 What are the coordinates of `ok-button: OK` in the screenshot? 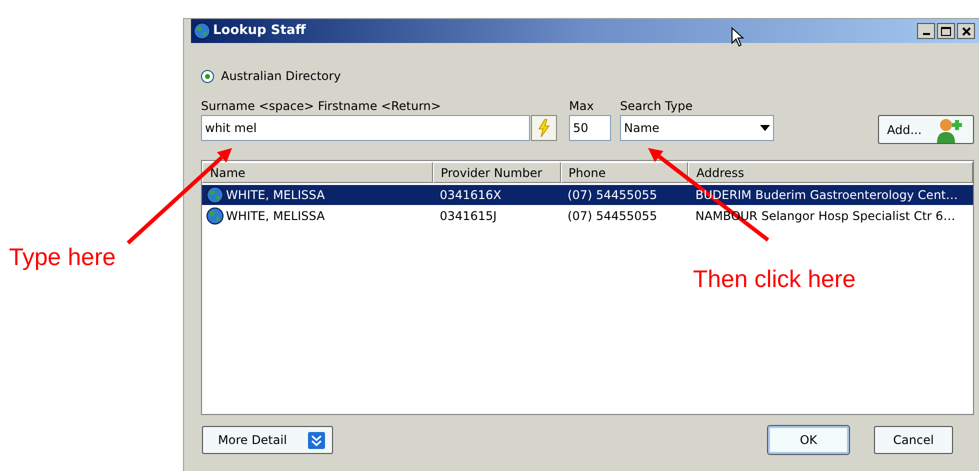 It's located at (808, 440).